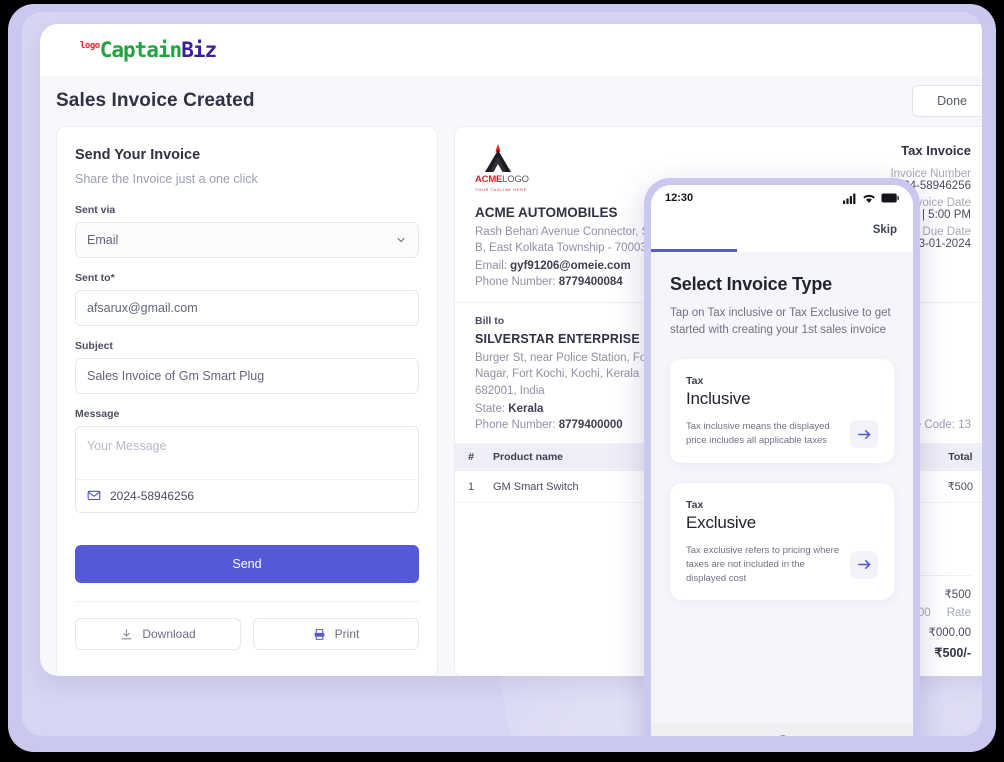 This screenshot has height=762, width=1004. I want to click on onboarding-progress-track, so click(782, 250).